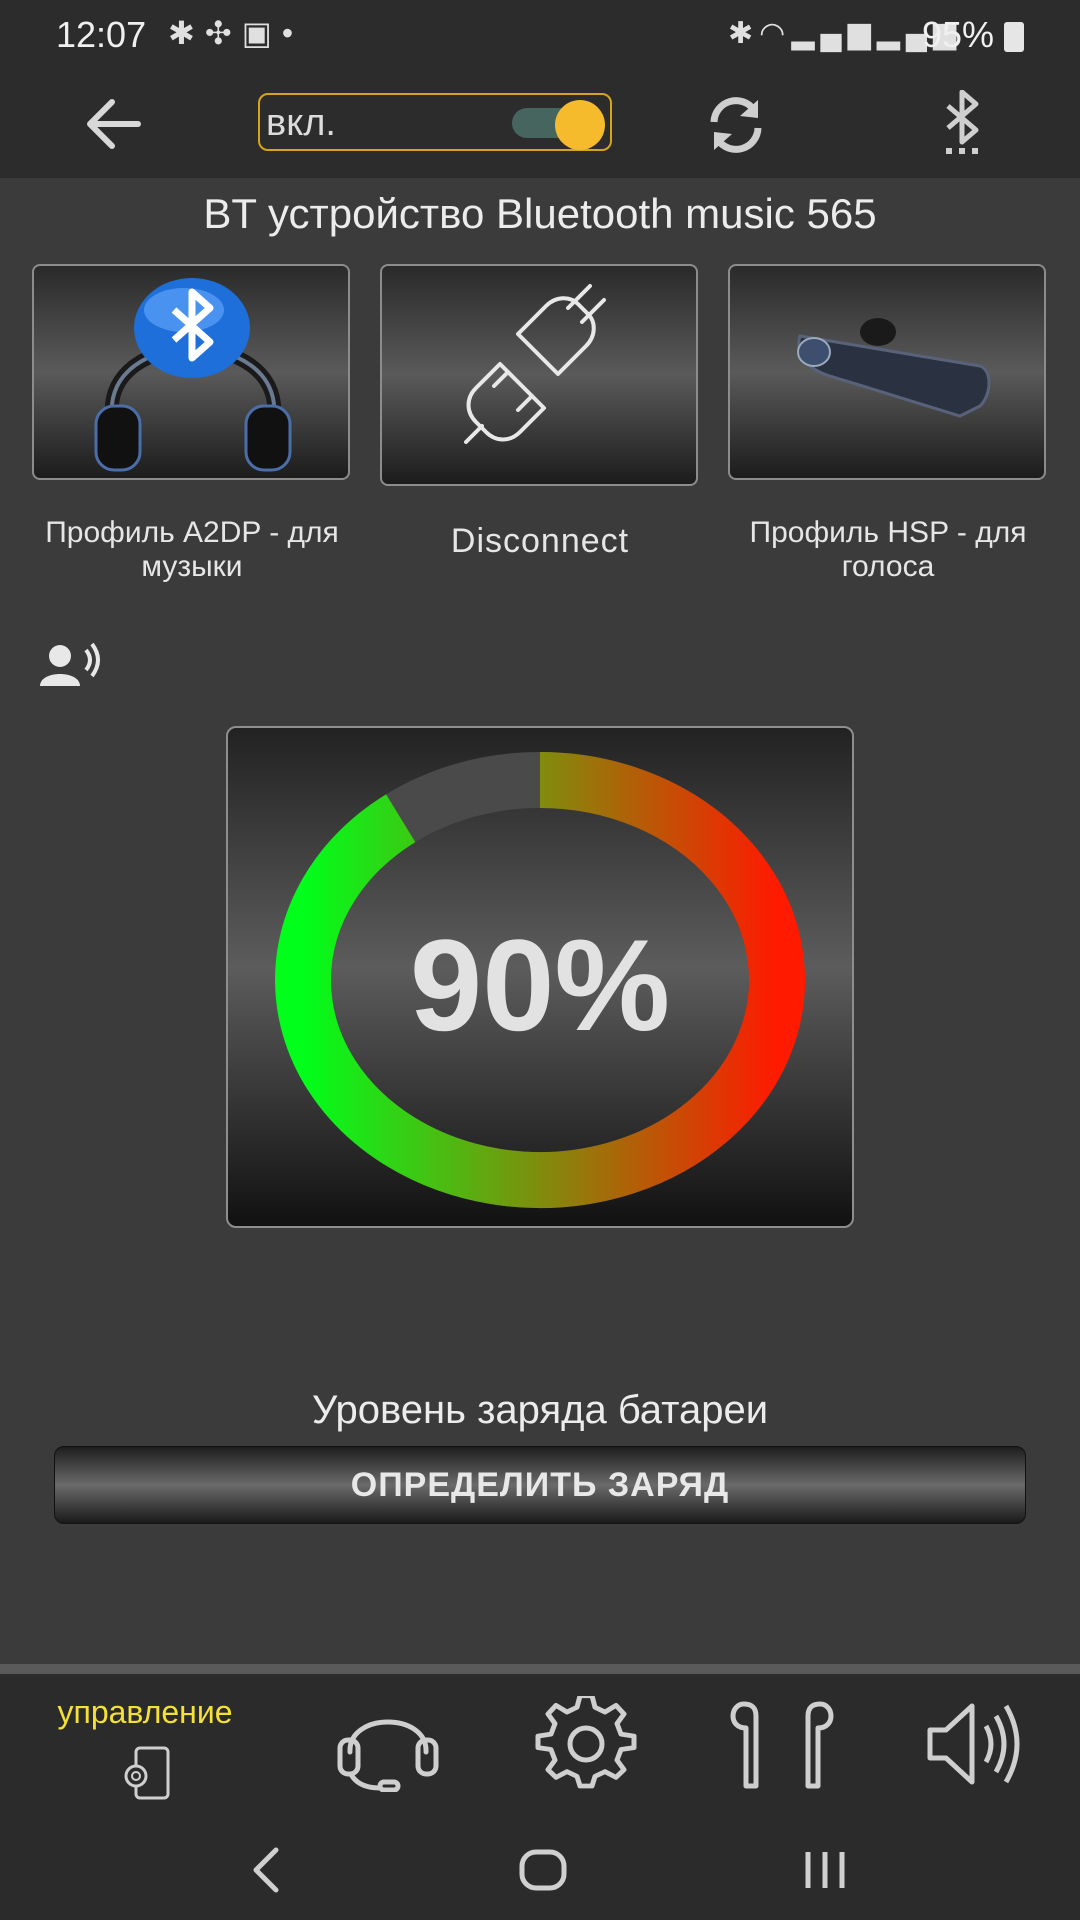 The height and width of the screenshot is (1920, 1080). What do you see at coordinates (540, 541) in the screenshot?
I see `disconnect-label: Disconnect` at bounding box center [540, 541].